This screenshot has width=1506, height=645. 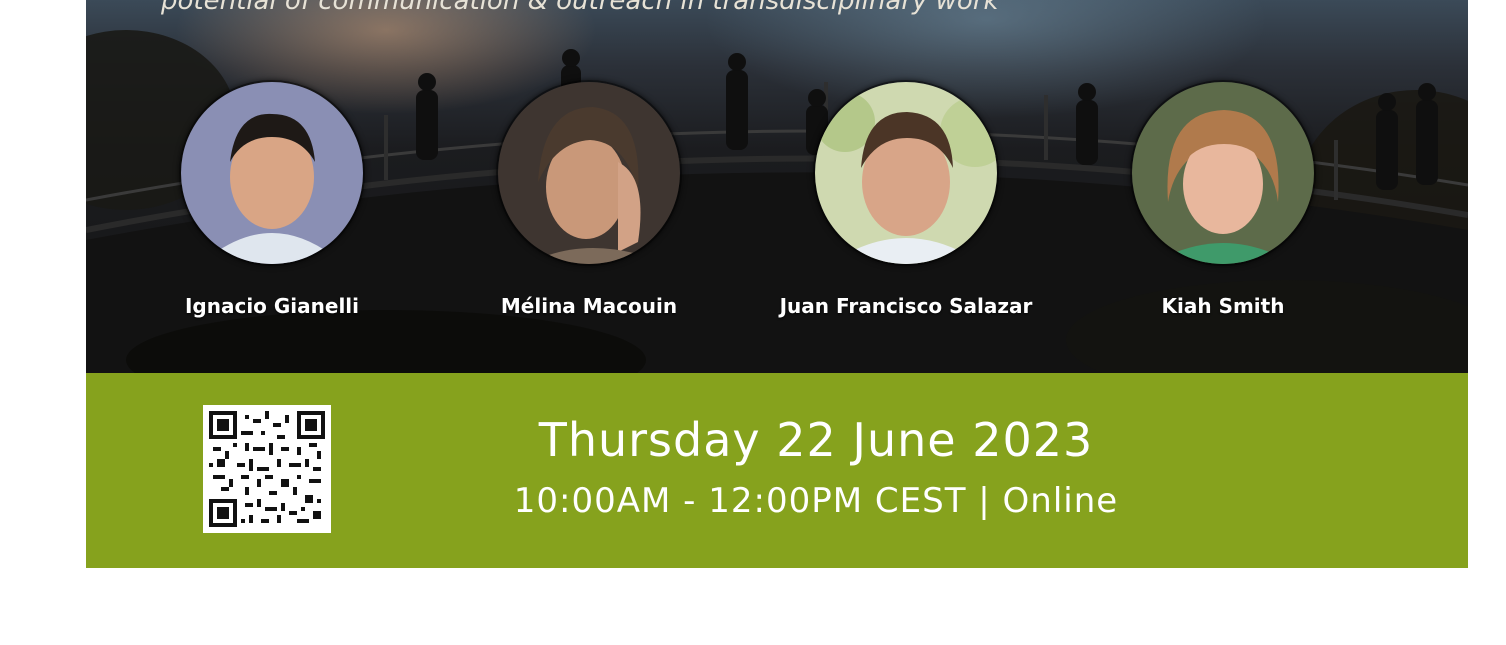 What do you see at coordinates (816, 440) in the screenshot?
I see `event-date: Thursday 22 June 2023` at bounding box center [816, 440].